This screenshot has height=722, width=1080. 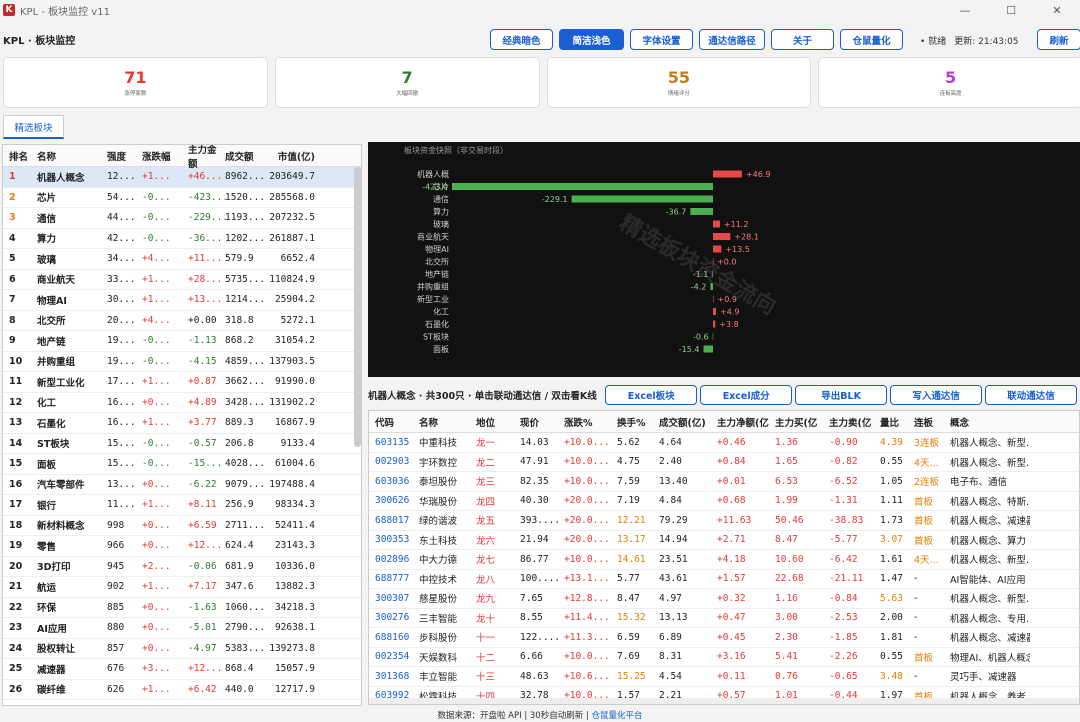 I want to click on table-row: 7 物理AI 30... +1... +13... 1214... 25904.2, so click(x=182, y=300).